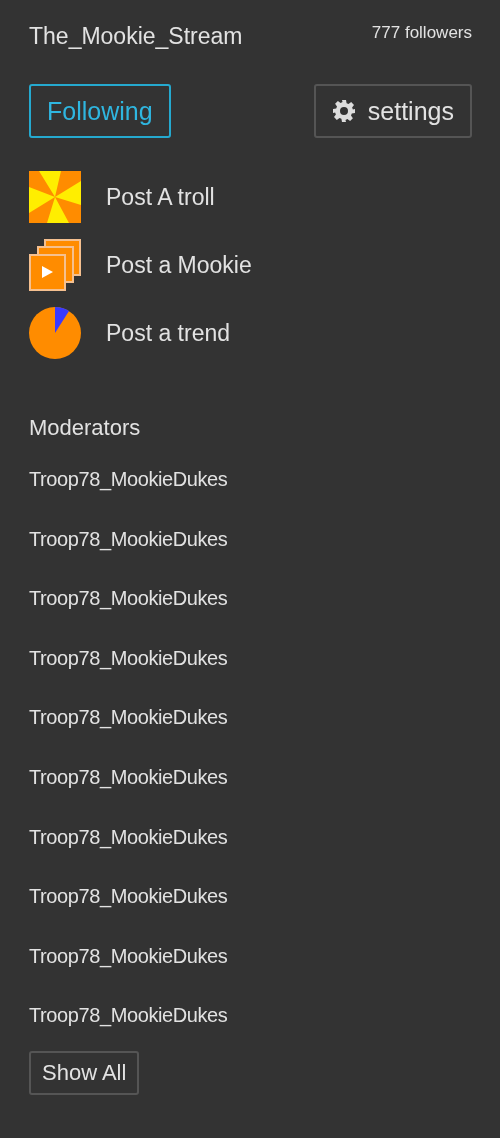 The image size is (500, 1138). Describe the element at coordinates (136, 36) in the screenshot. I see `stream-name: The_Mookie_Stream` at that location.